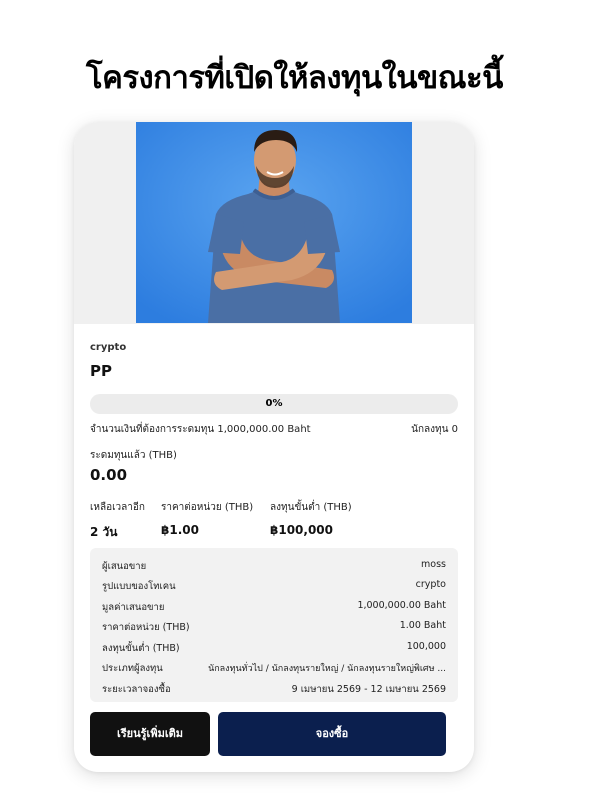 The height and width of the screenshot is (796, 600). I want to click on stat-value: ฿100,000, so click(302, 530).